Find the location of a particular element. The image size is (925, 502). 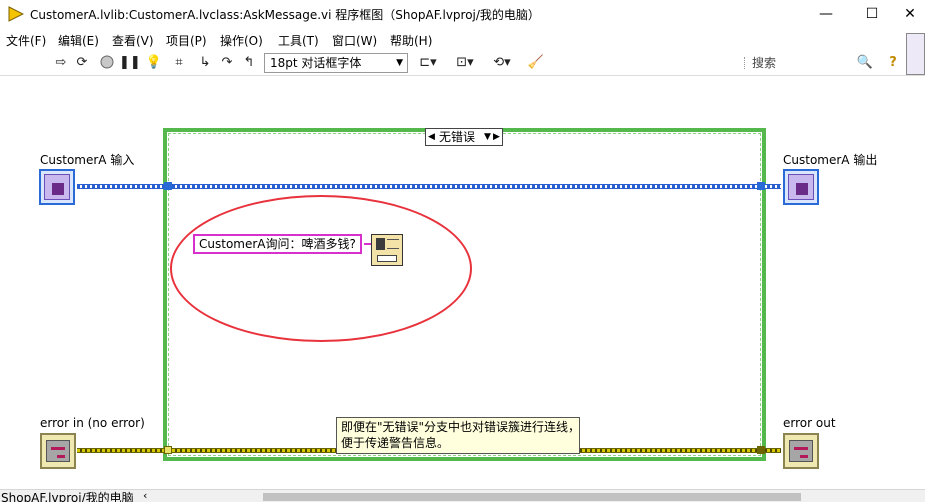

free-label-comment: 即便在"无错误"分支中也对错误簇进行连线， 便于传递警告信息。 is located at coordinates (458, 435).